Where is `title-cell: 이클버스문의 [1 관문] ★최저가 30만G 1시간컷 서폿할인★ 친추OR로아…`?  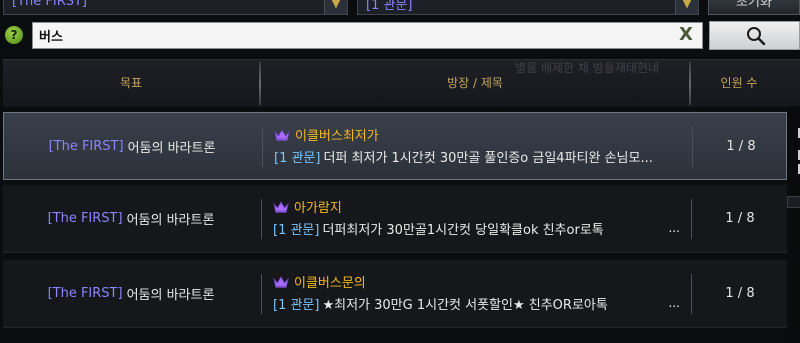 title-cell: 이클버스문의 [1 관문] ★최저가 30만G 1시간컷 서폿할인★ 친추OR로아… is located at coordinates (480, 293).